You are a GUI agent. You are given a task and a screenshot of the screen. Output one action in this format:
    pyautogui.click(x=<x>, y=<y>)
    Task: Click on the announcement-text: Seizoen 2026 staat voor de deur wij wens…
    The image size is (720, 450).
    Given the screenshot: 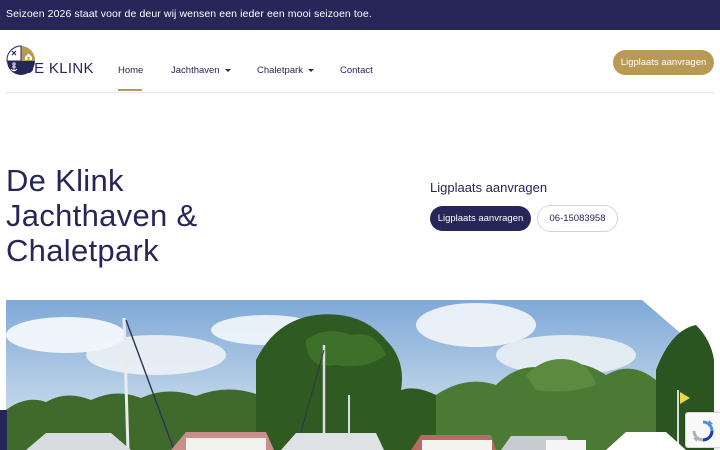 What is the action you would take?
    pyautogui.click(x=189, y=14)
    